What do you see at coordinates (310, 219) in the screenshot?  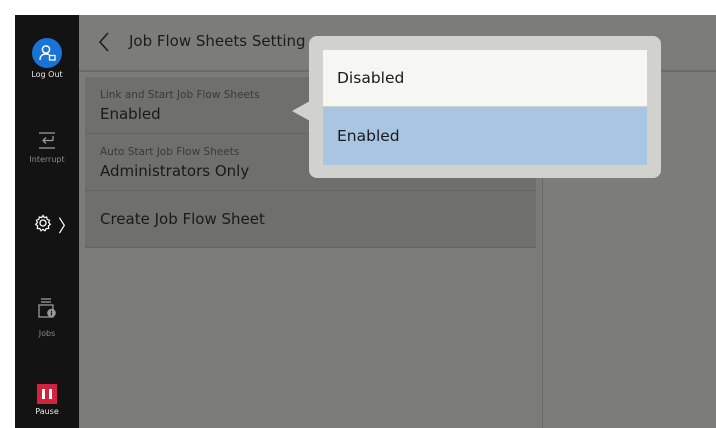 I see `create-job-flow-sheet-button: Create Job Flow Sheet` at bounding box center [310, 219].